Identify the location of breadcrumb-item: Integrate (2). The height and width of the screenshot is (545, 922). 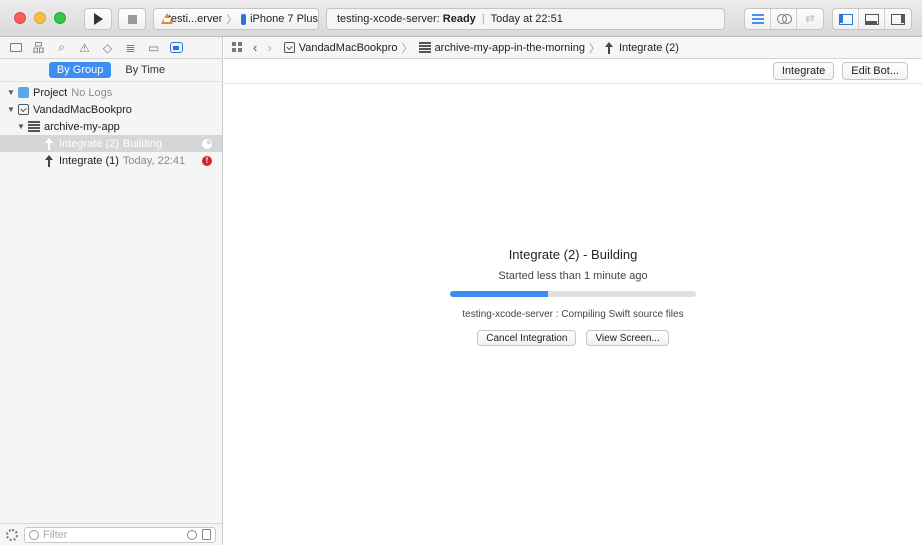
(649, 48).